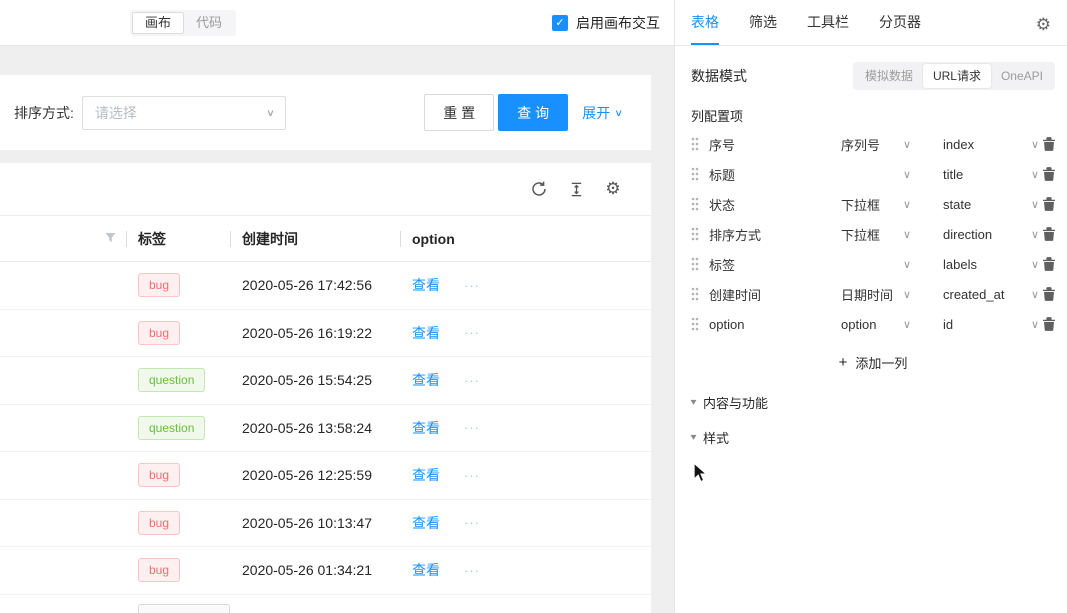 This screenshot has height=613, width=1067. I want to click on editor-topbar: 画布 代码 ✓ 启用画布交互, so click(337, 23).